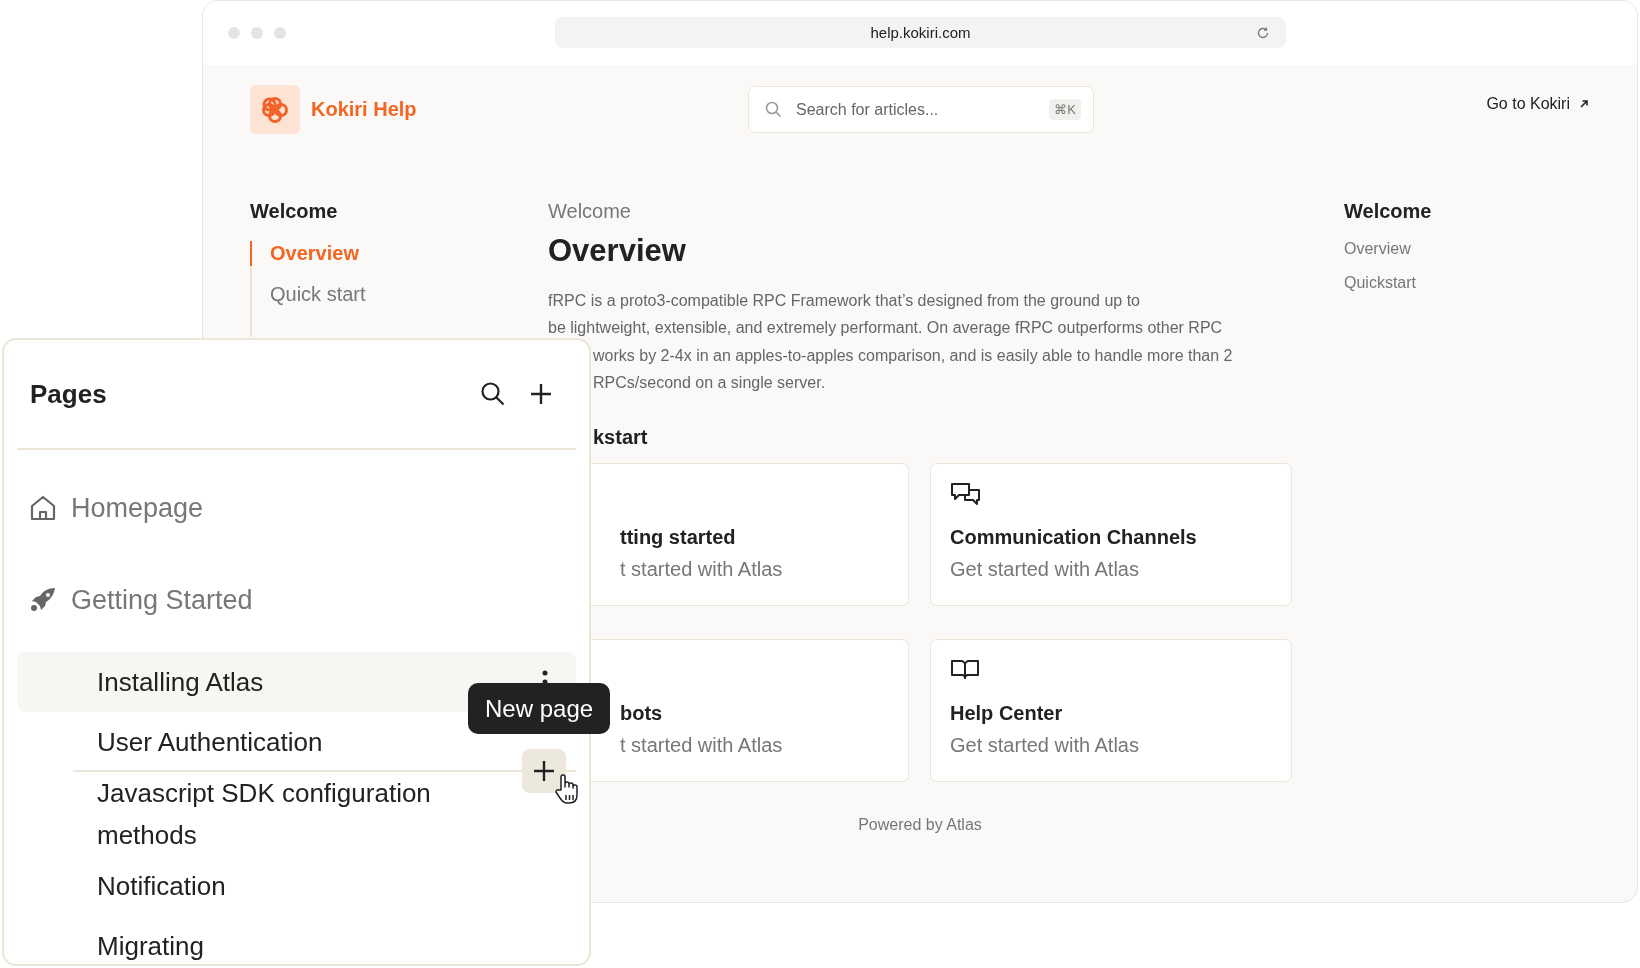 The image size is (1640, 968). What do you see at coordinates (539, 708) in the screenshot?
I see `tooltip: New page` at bounding box center [539, 708].